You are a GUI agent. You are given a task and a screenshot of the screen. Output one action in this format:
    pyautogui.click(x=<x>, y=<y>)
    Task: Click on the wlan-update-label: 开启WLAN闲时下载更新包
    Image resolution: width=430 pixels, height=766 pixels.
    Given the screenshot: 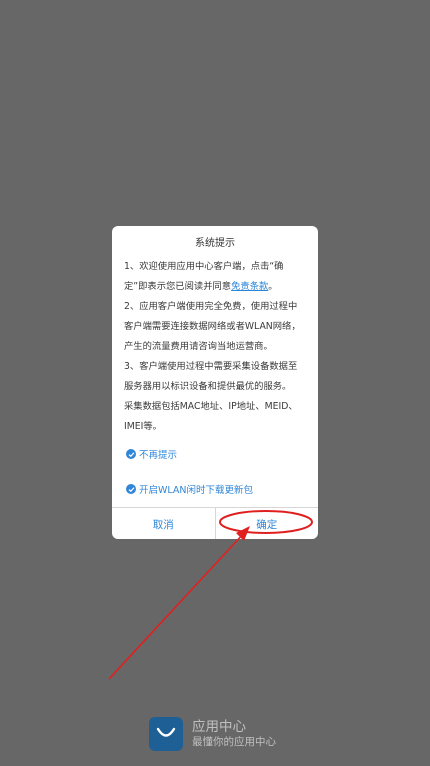 What is the action you would take?
    pyautogui.click(x=196, y=490)
    